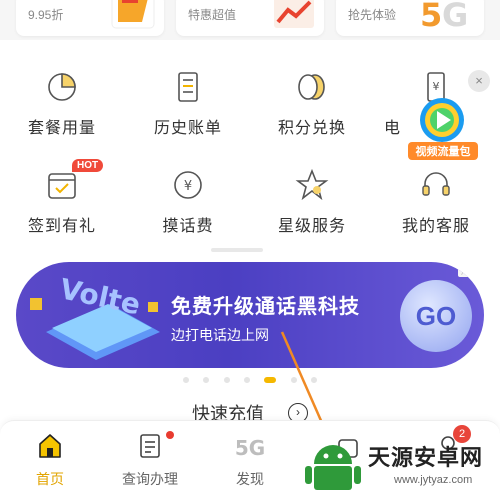 This screenshot has height=500, width=500. I want to click on watermark-title: 天源安卓网, so click(426, 457).